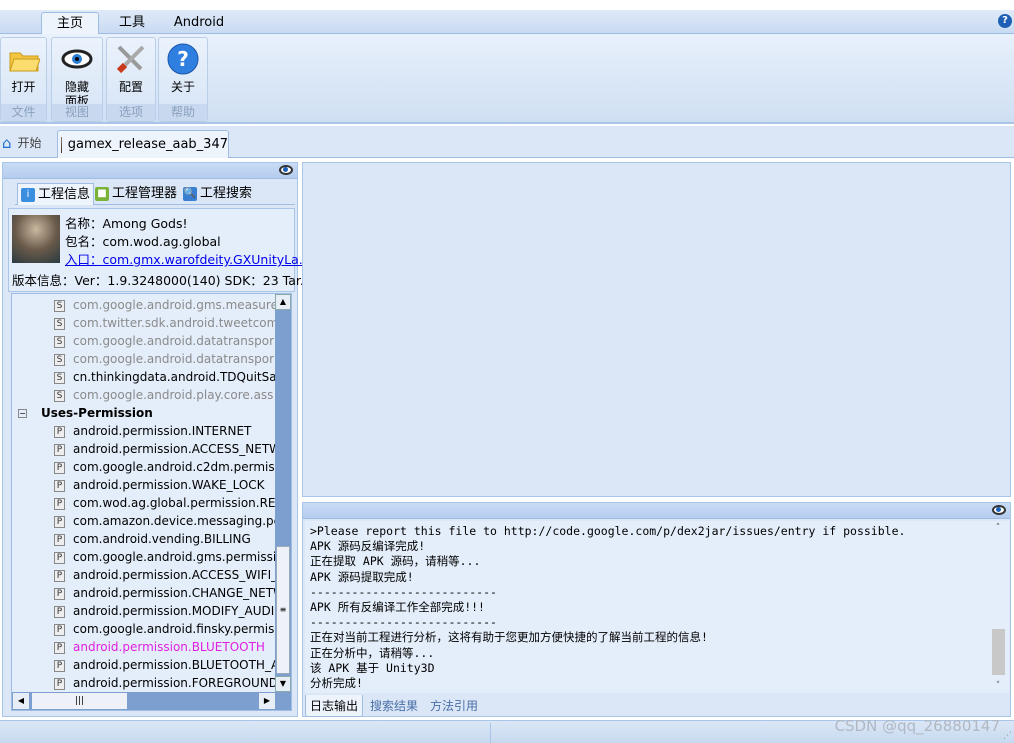 Image resolution: width=1014 pixels, height=743 pixels. I want to click on tree-item-permission: Pcom.amazon.device.messaging.pe, so click(167, 521).